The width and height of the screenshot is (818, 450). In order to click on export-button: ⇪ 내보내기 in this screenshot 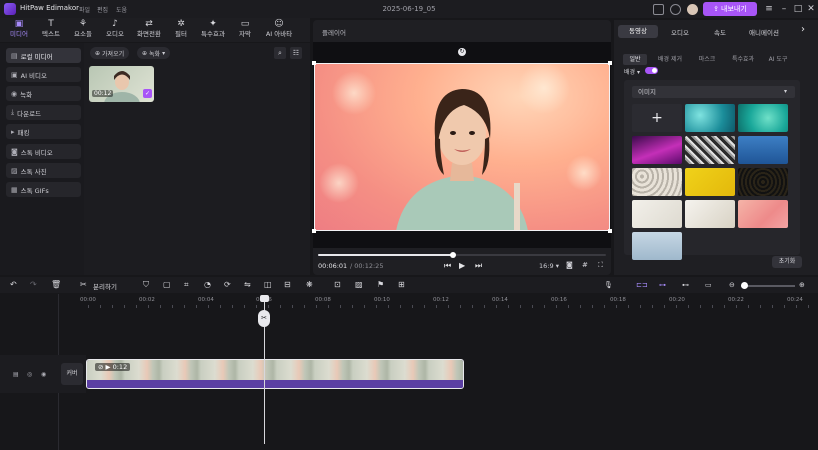, I will do `click(730, 9)`.